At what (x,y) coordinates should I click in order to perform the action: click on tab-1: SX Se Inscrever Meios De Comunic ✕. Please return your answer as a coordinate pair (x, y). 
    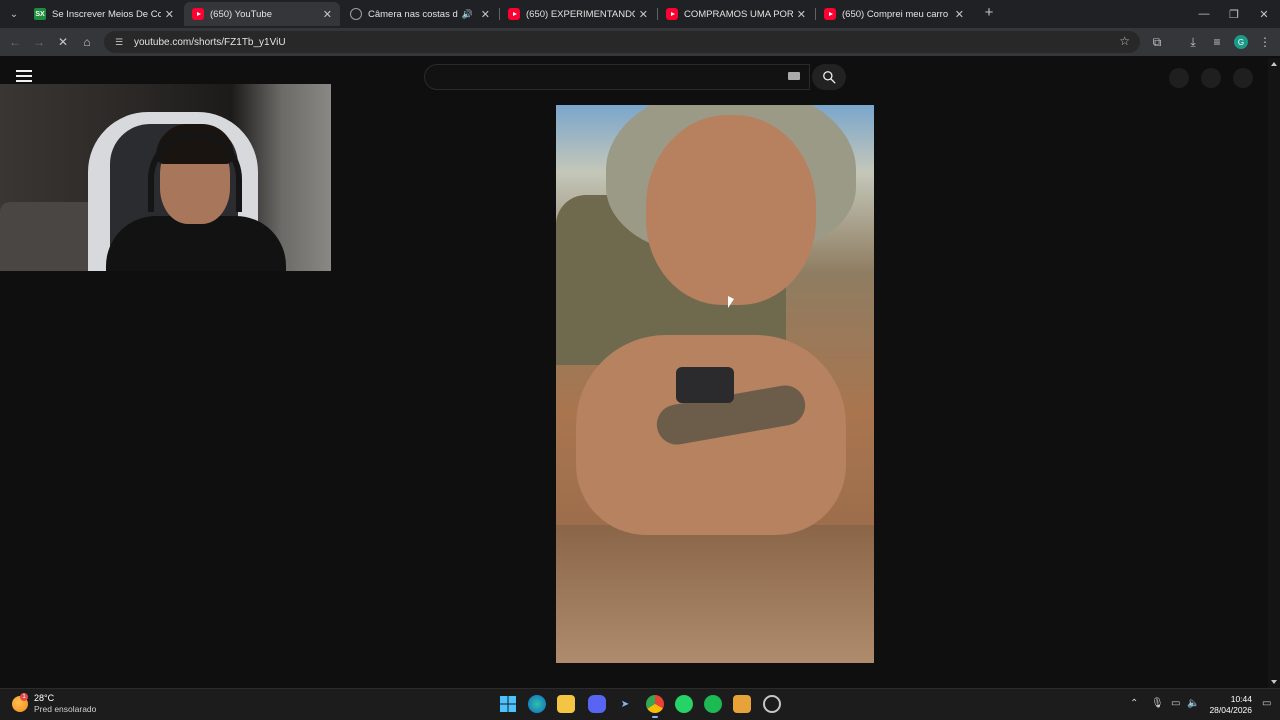
    Looking at the image, I should click on (104, 14).